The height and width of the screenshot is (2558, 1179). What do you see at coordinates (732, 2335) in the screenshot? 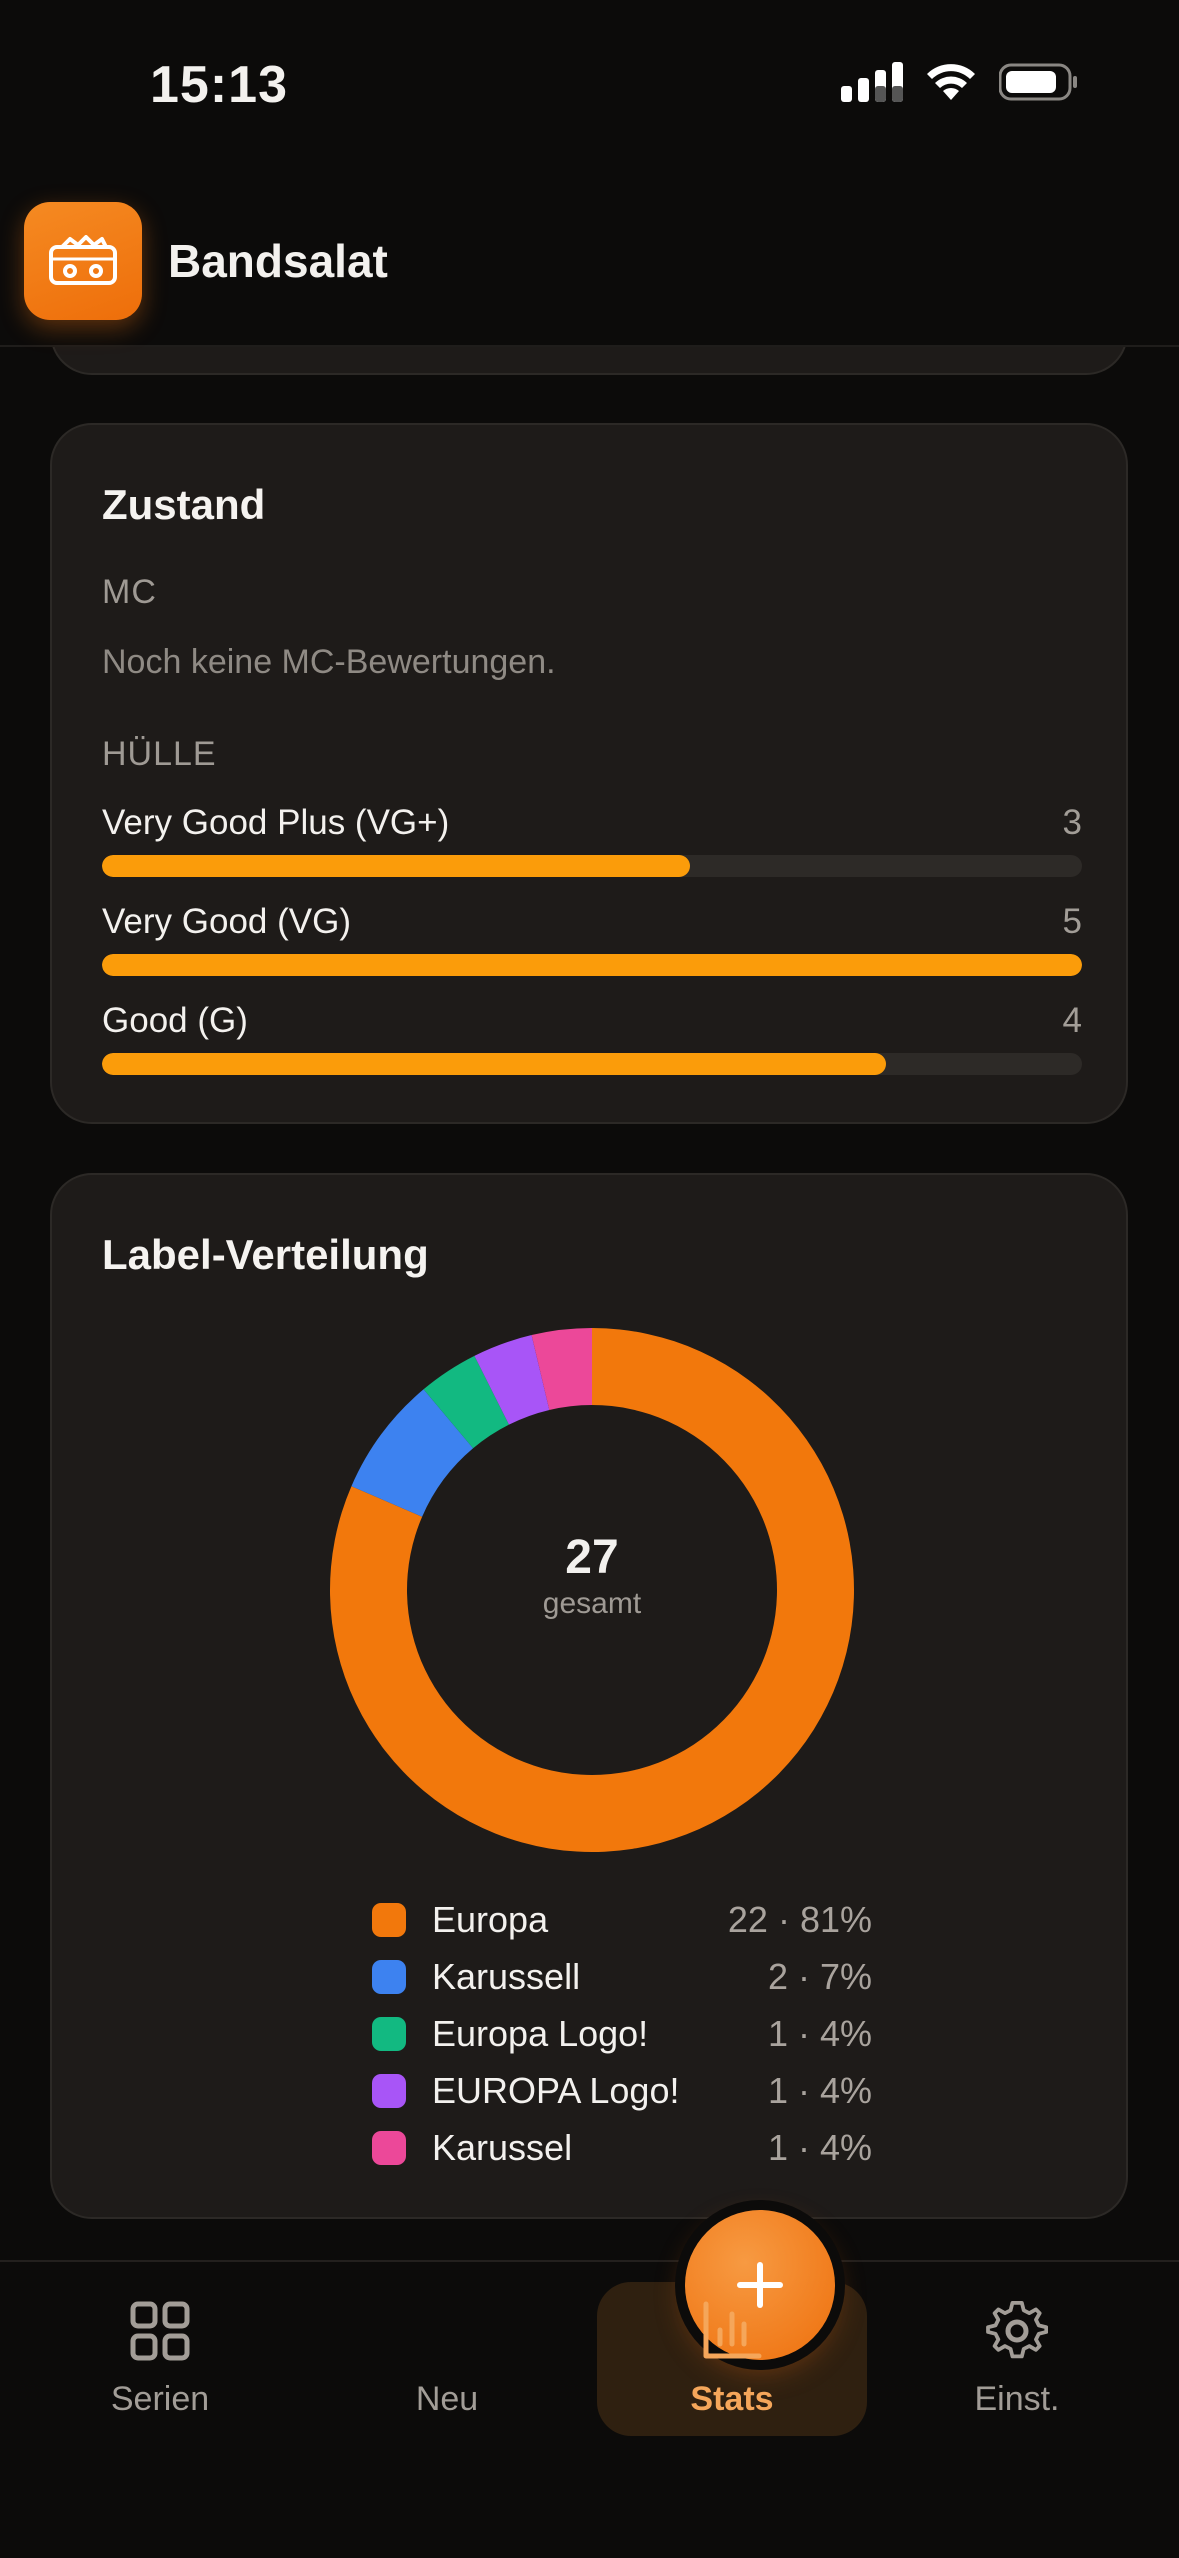
I see `bar-chart-icon` at bounding box center [732, 2335].